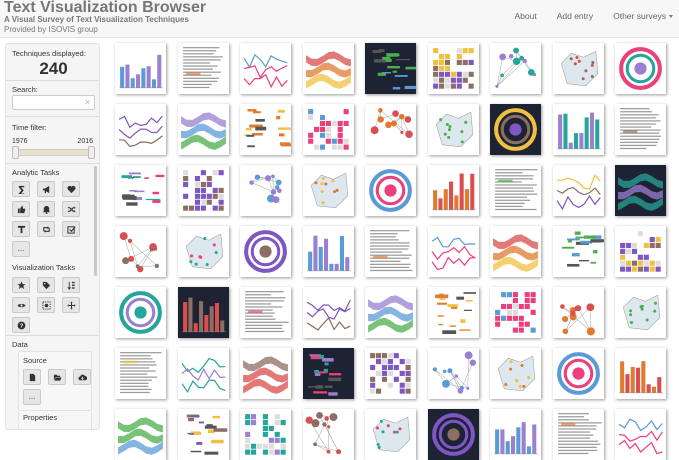  Describe the element at coordinates (57, 377) in the screenshot. I see `folder-open-filter-button` at that location.